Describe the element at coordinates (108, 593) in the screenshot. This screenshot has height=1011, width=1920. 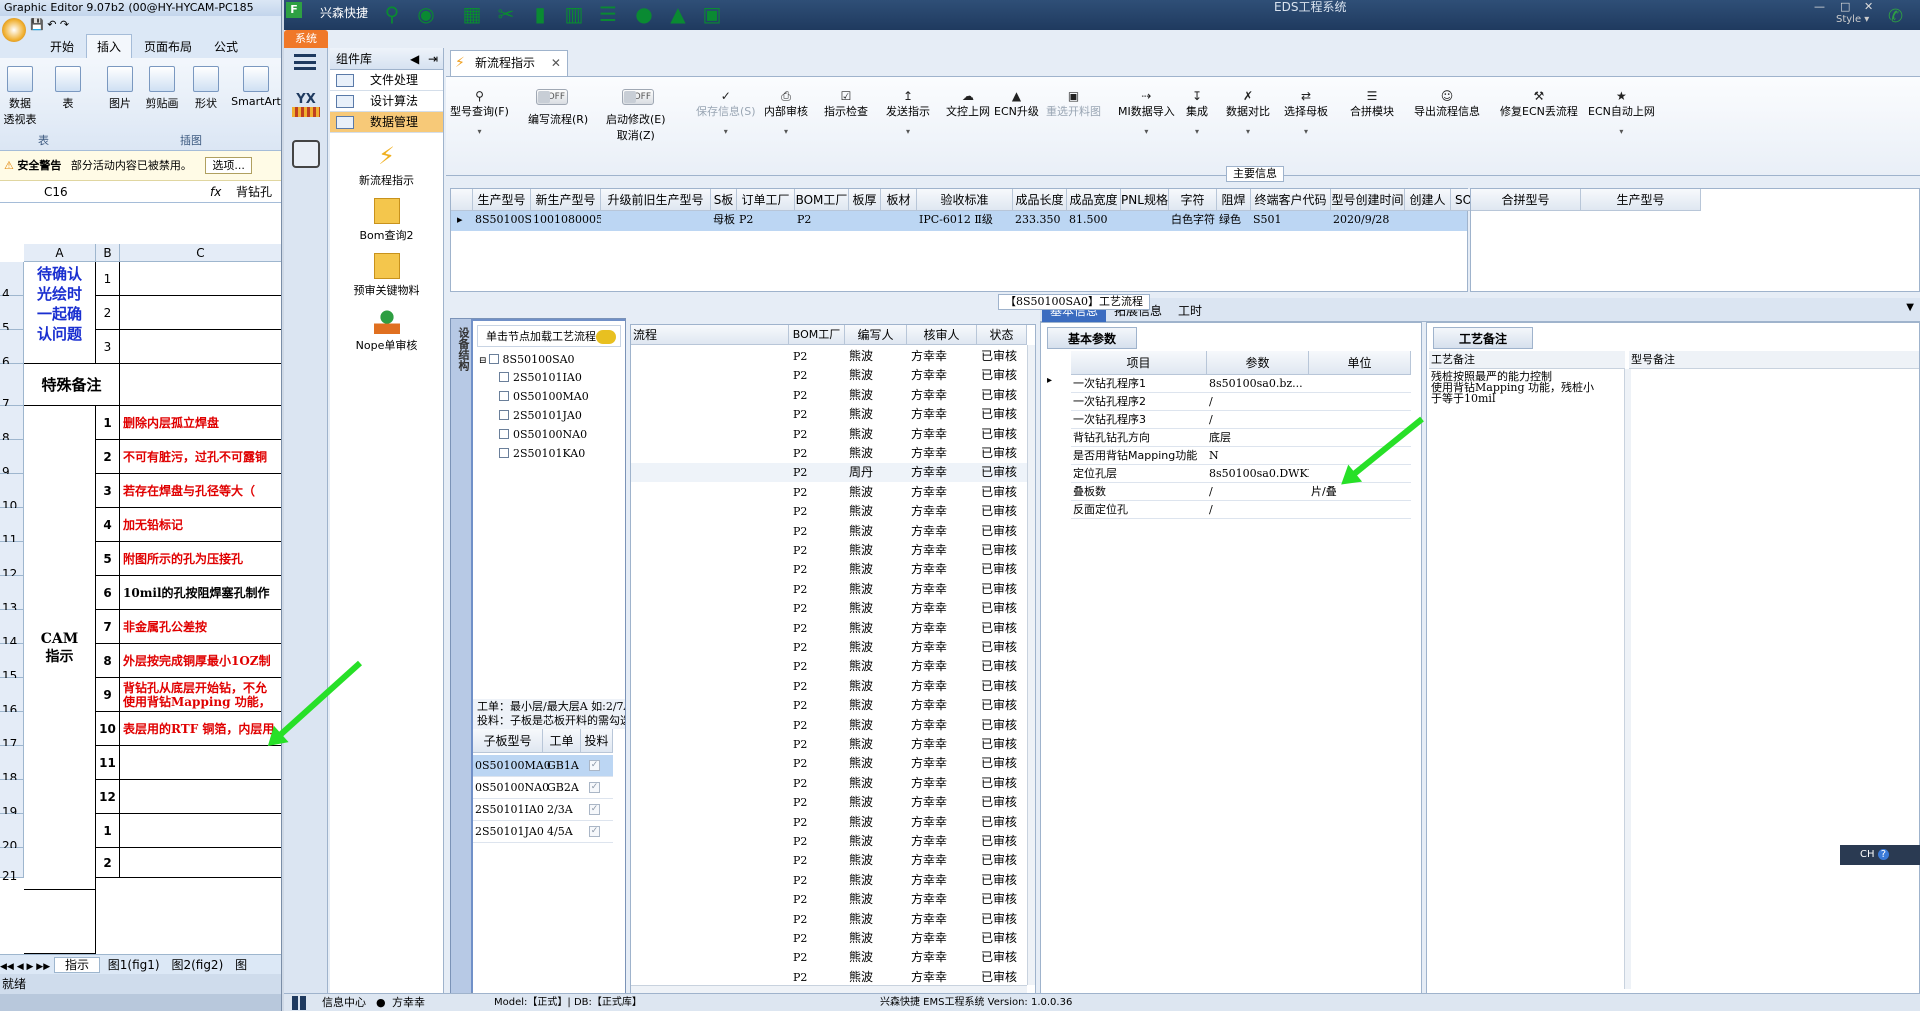
I see `cell-b: 6` at that location.